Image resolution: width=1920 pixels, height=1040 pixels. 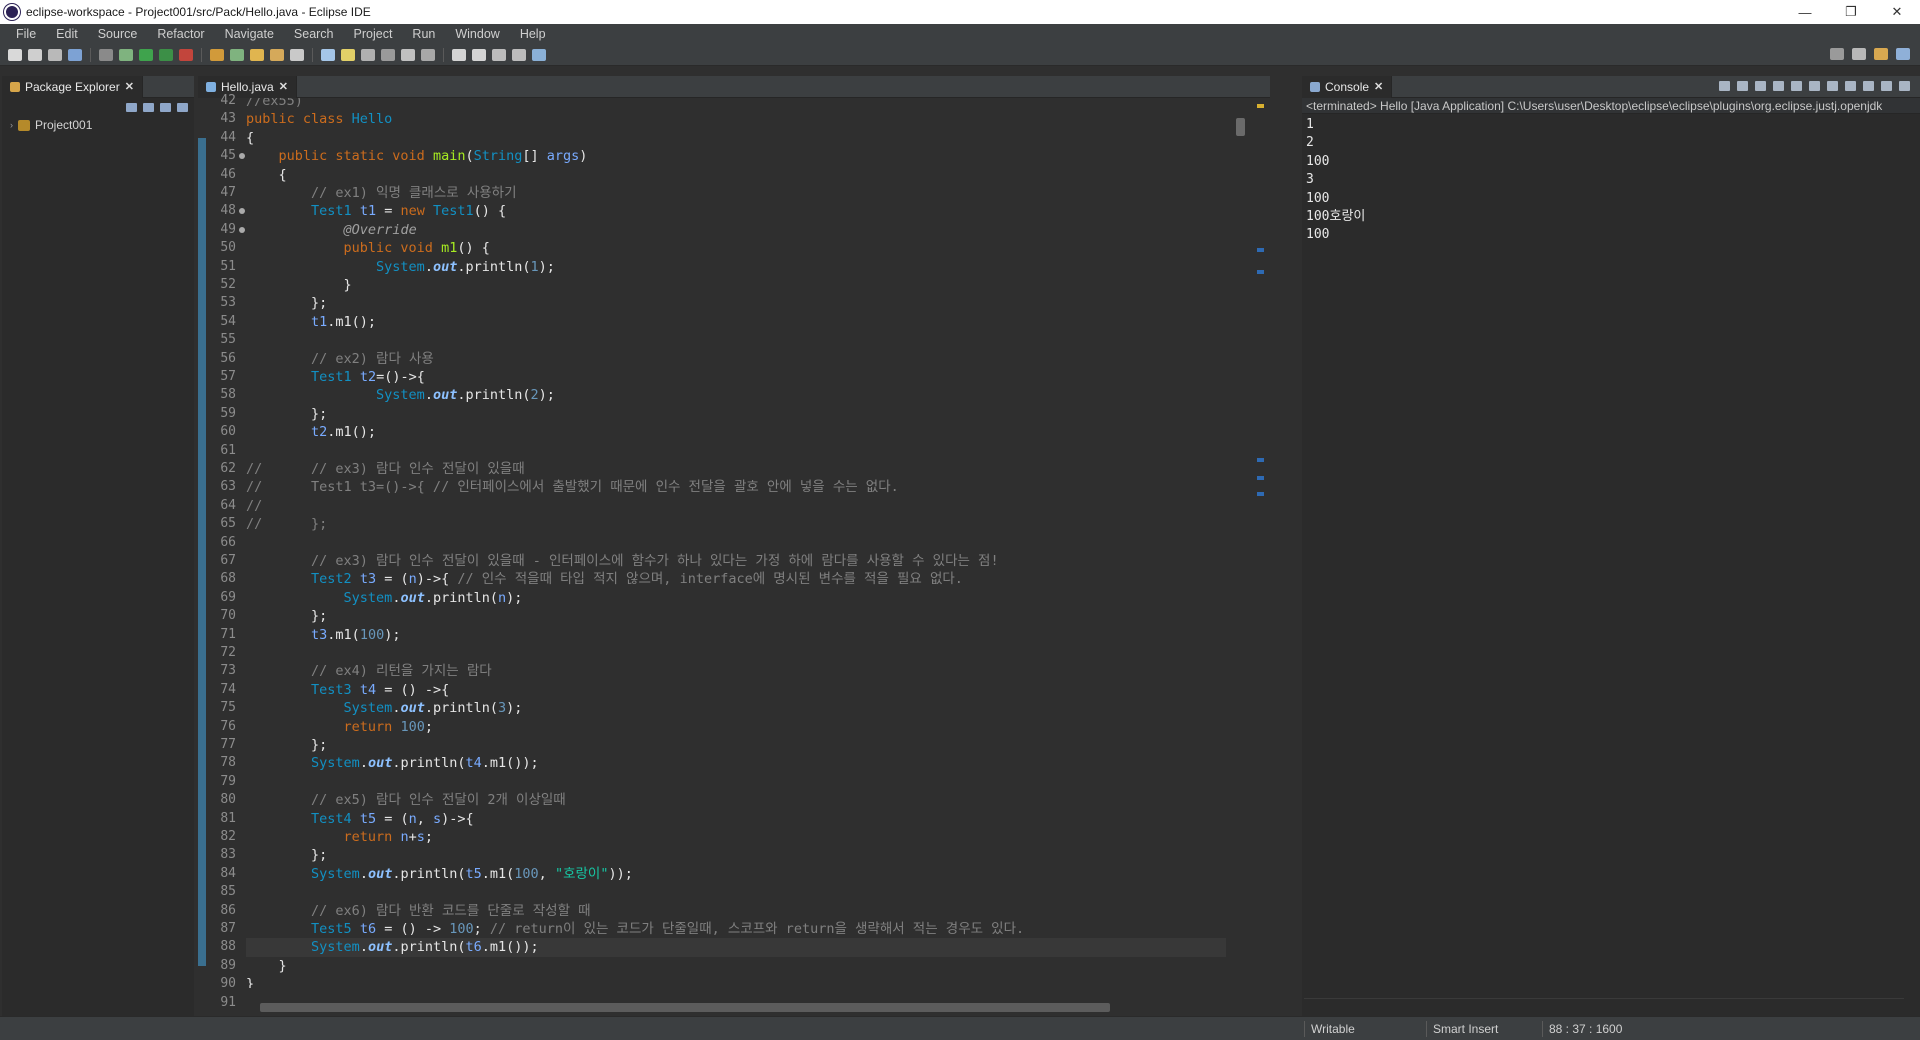 I want to click on code-line: Test3 t4 = () ->{, so click(x=746, y=690).